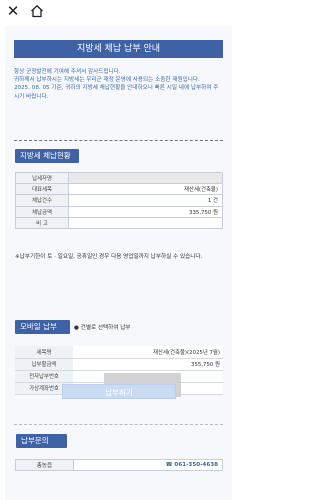 The height and width of the screenshot is (500, 320). I want to click on row-label: 비 고, so click(42, 222).